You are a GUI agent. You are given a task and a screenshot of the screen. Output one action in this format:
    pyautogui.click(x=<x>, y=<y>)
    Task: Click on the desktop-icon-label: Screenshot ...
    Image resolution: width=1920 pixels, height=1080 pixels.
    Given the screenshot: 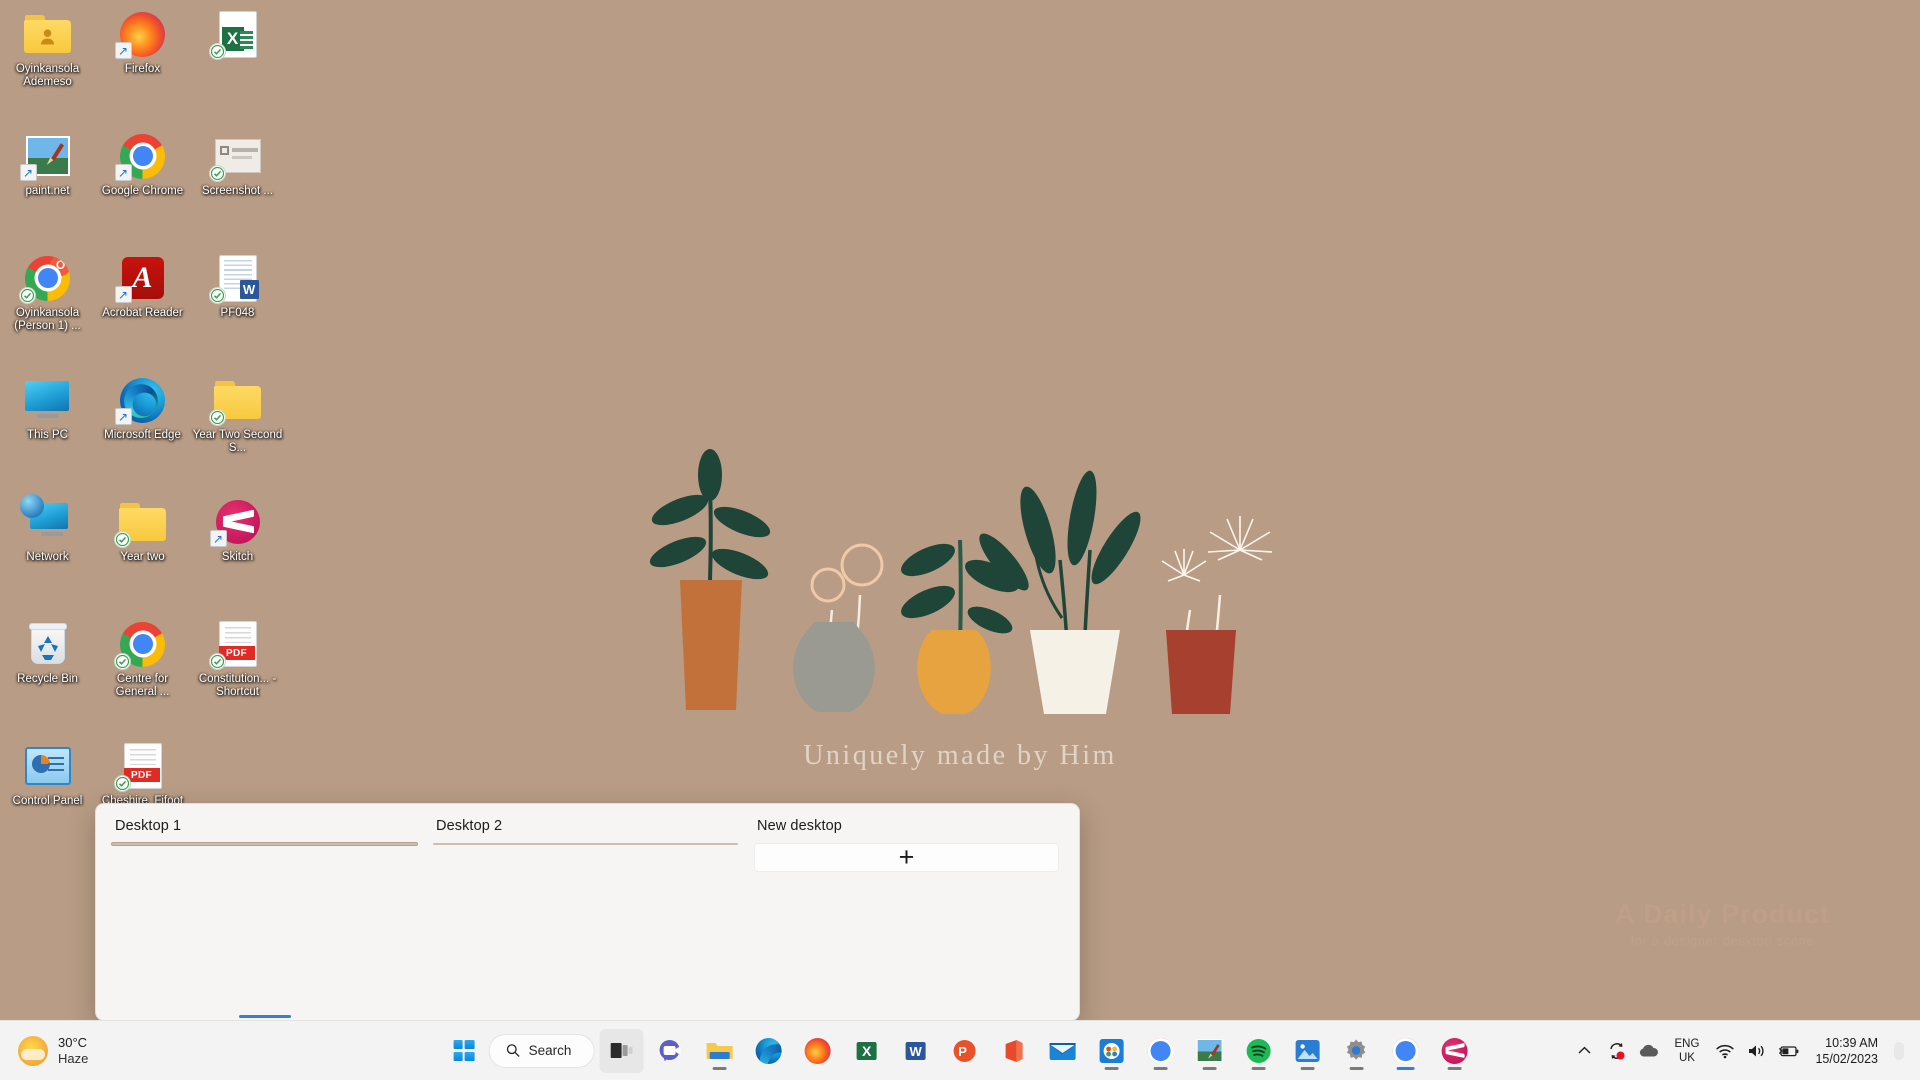 What is the action you would take?
    pyautogui.click(x=237, y=191)
    